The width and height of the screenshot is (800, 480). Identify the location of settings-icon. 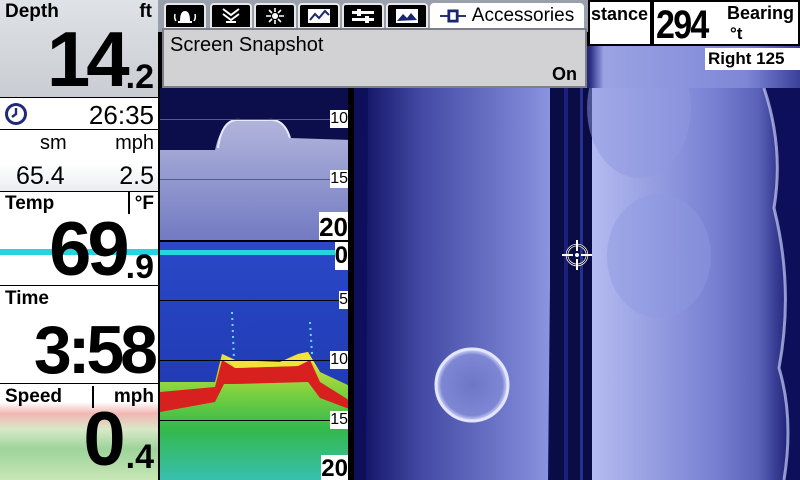
(363, 16).